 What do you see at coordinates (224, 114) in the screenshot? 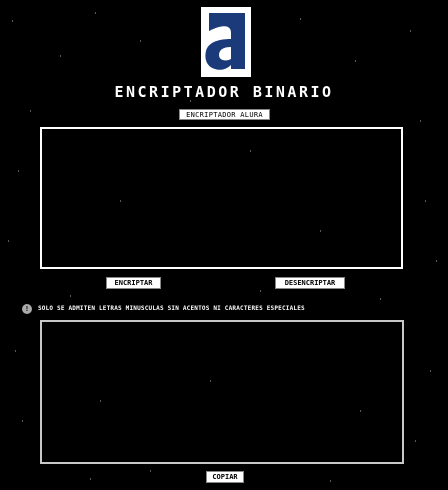
I see `subtitle-badge: ENCRIPTADOR ALURA` at bounding box center [224, 114].